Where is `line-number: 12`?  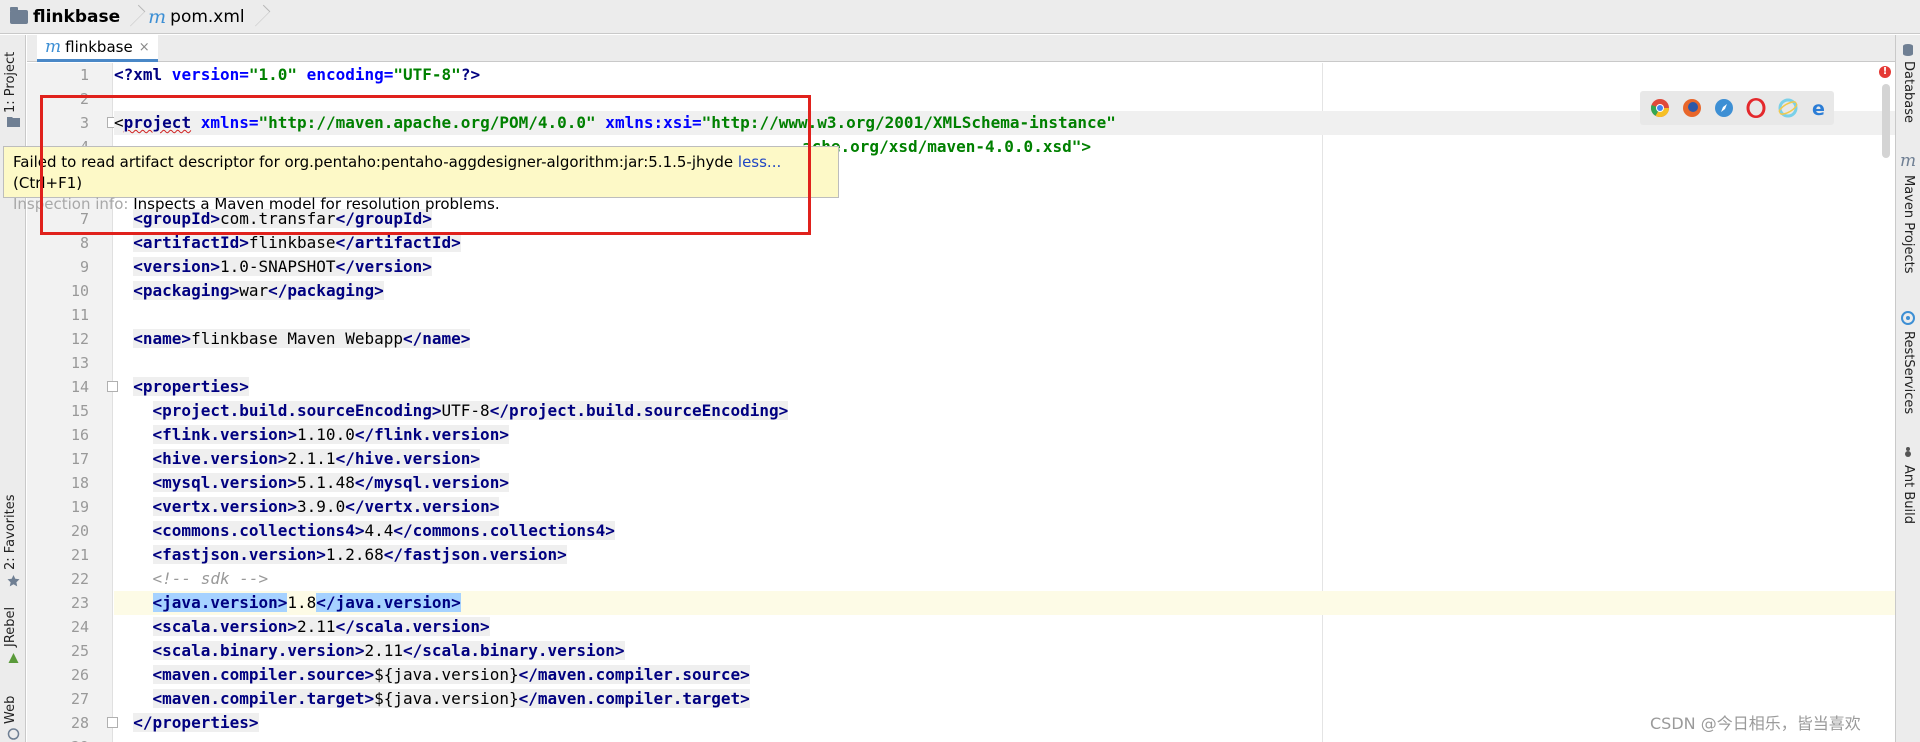 line-number: 12 is located at coordinates (79, 339).